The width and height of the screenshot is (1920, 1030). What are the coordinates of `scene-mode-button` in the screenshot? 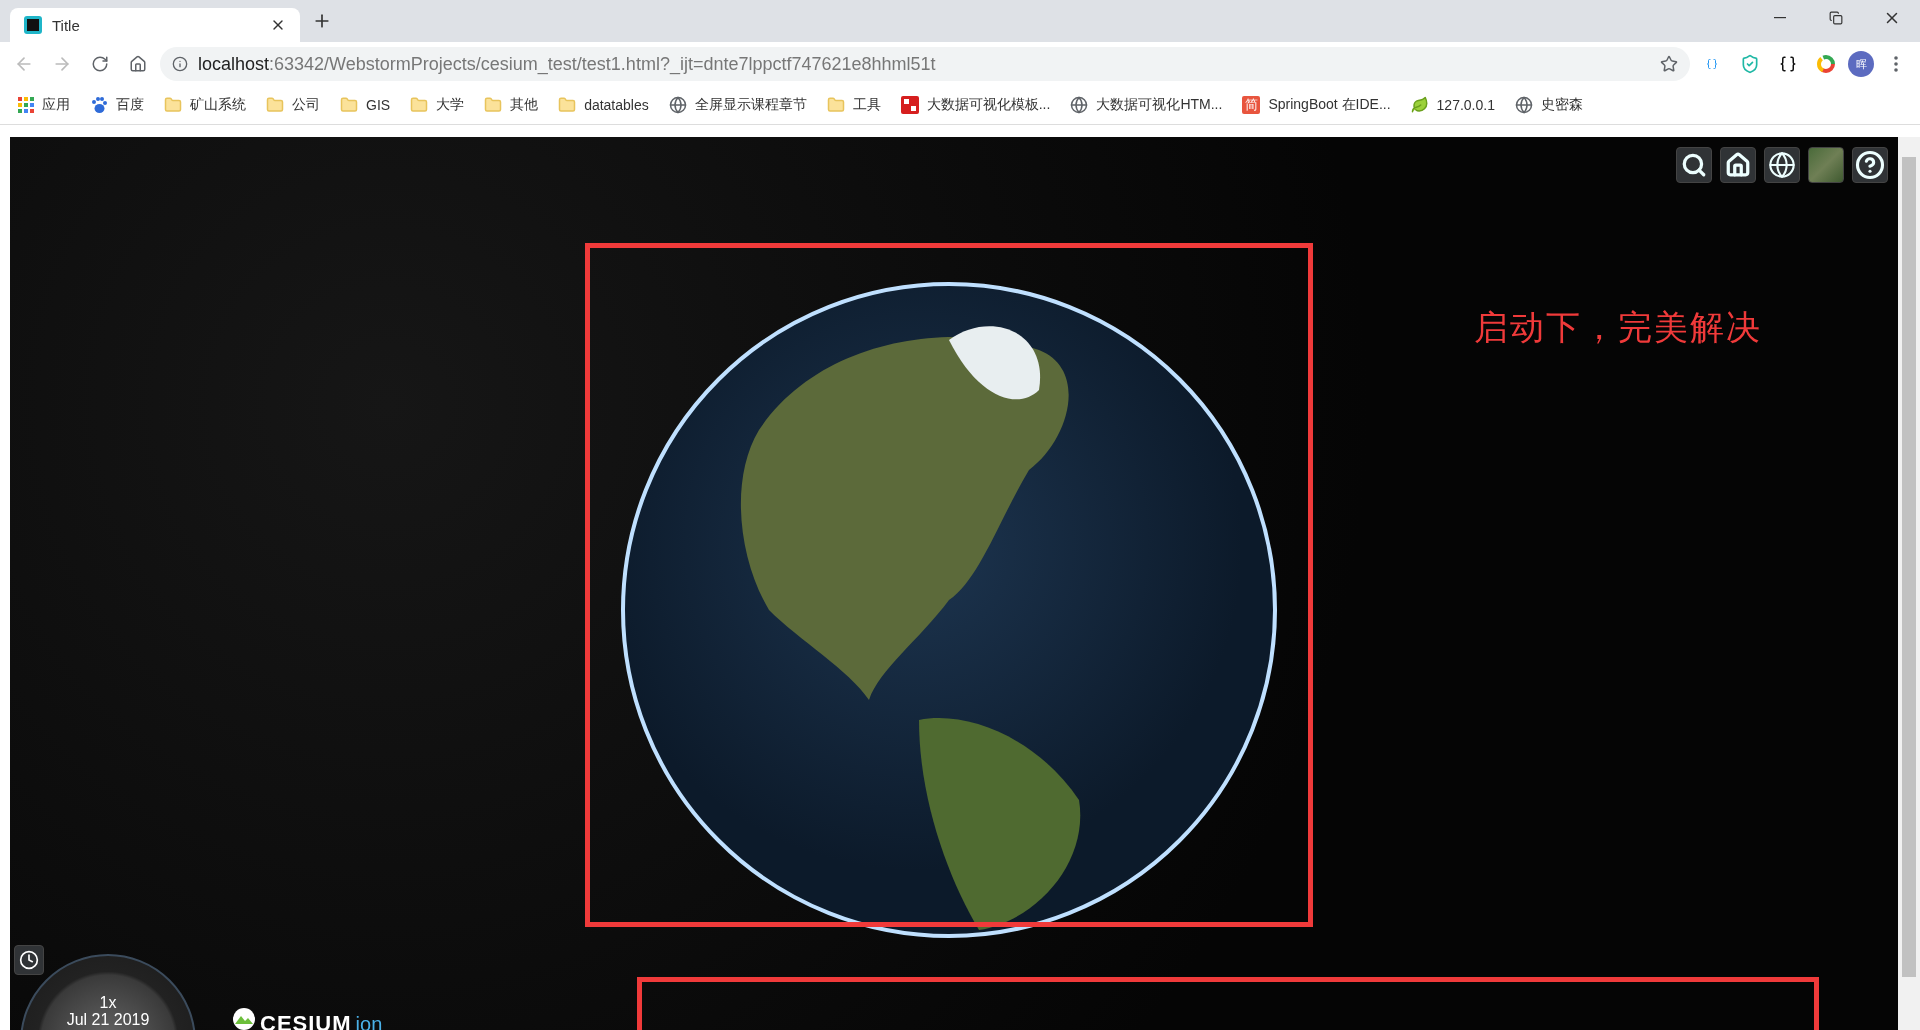 It's located at (1782, 165).